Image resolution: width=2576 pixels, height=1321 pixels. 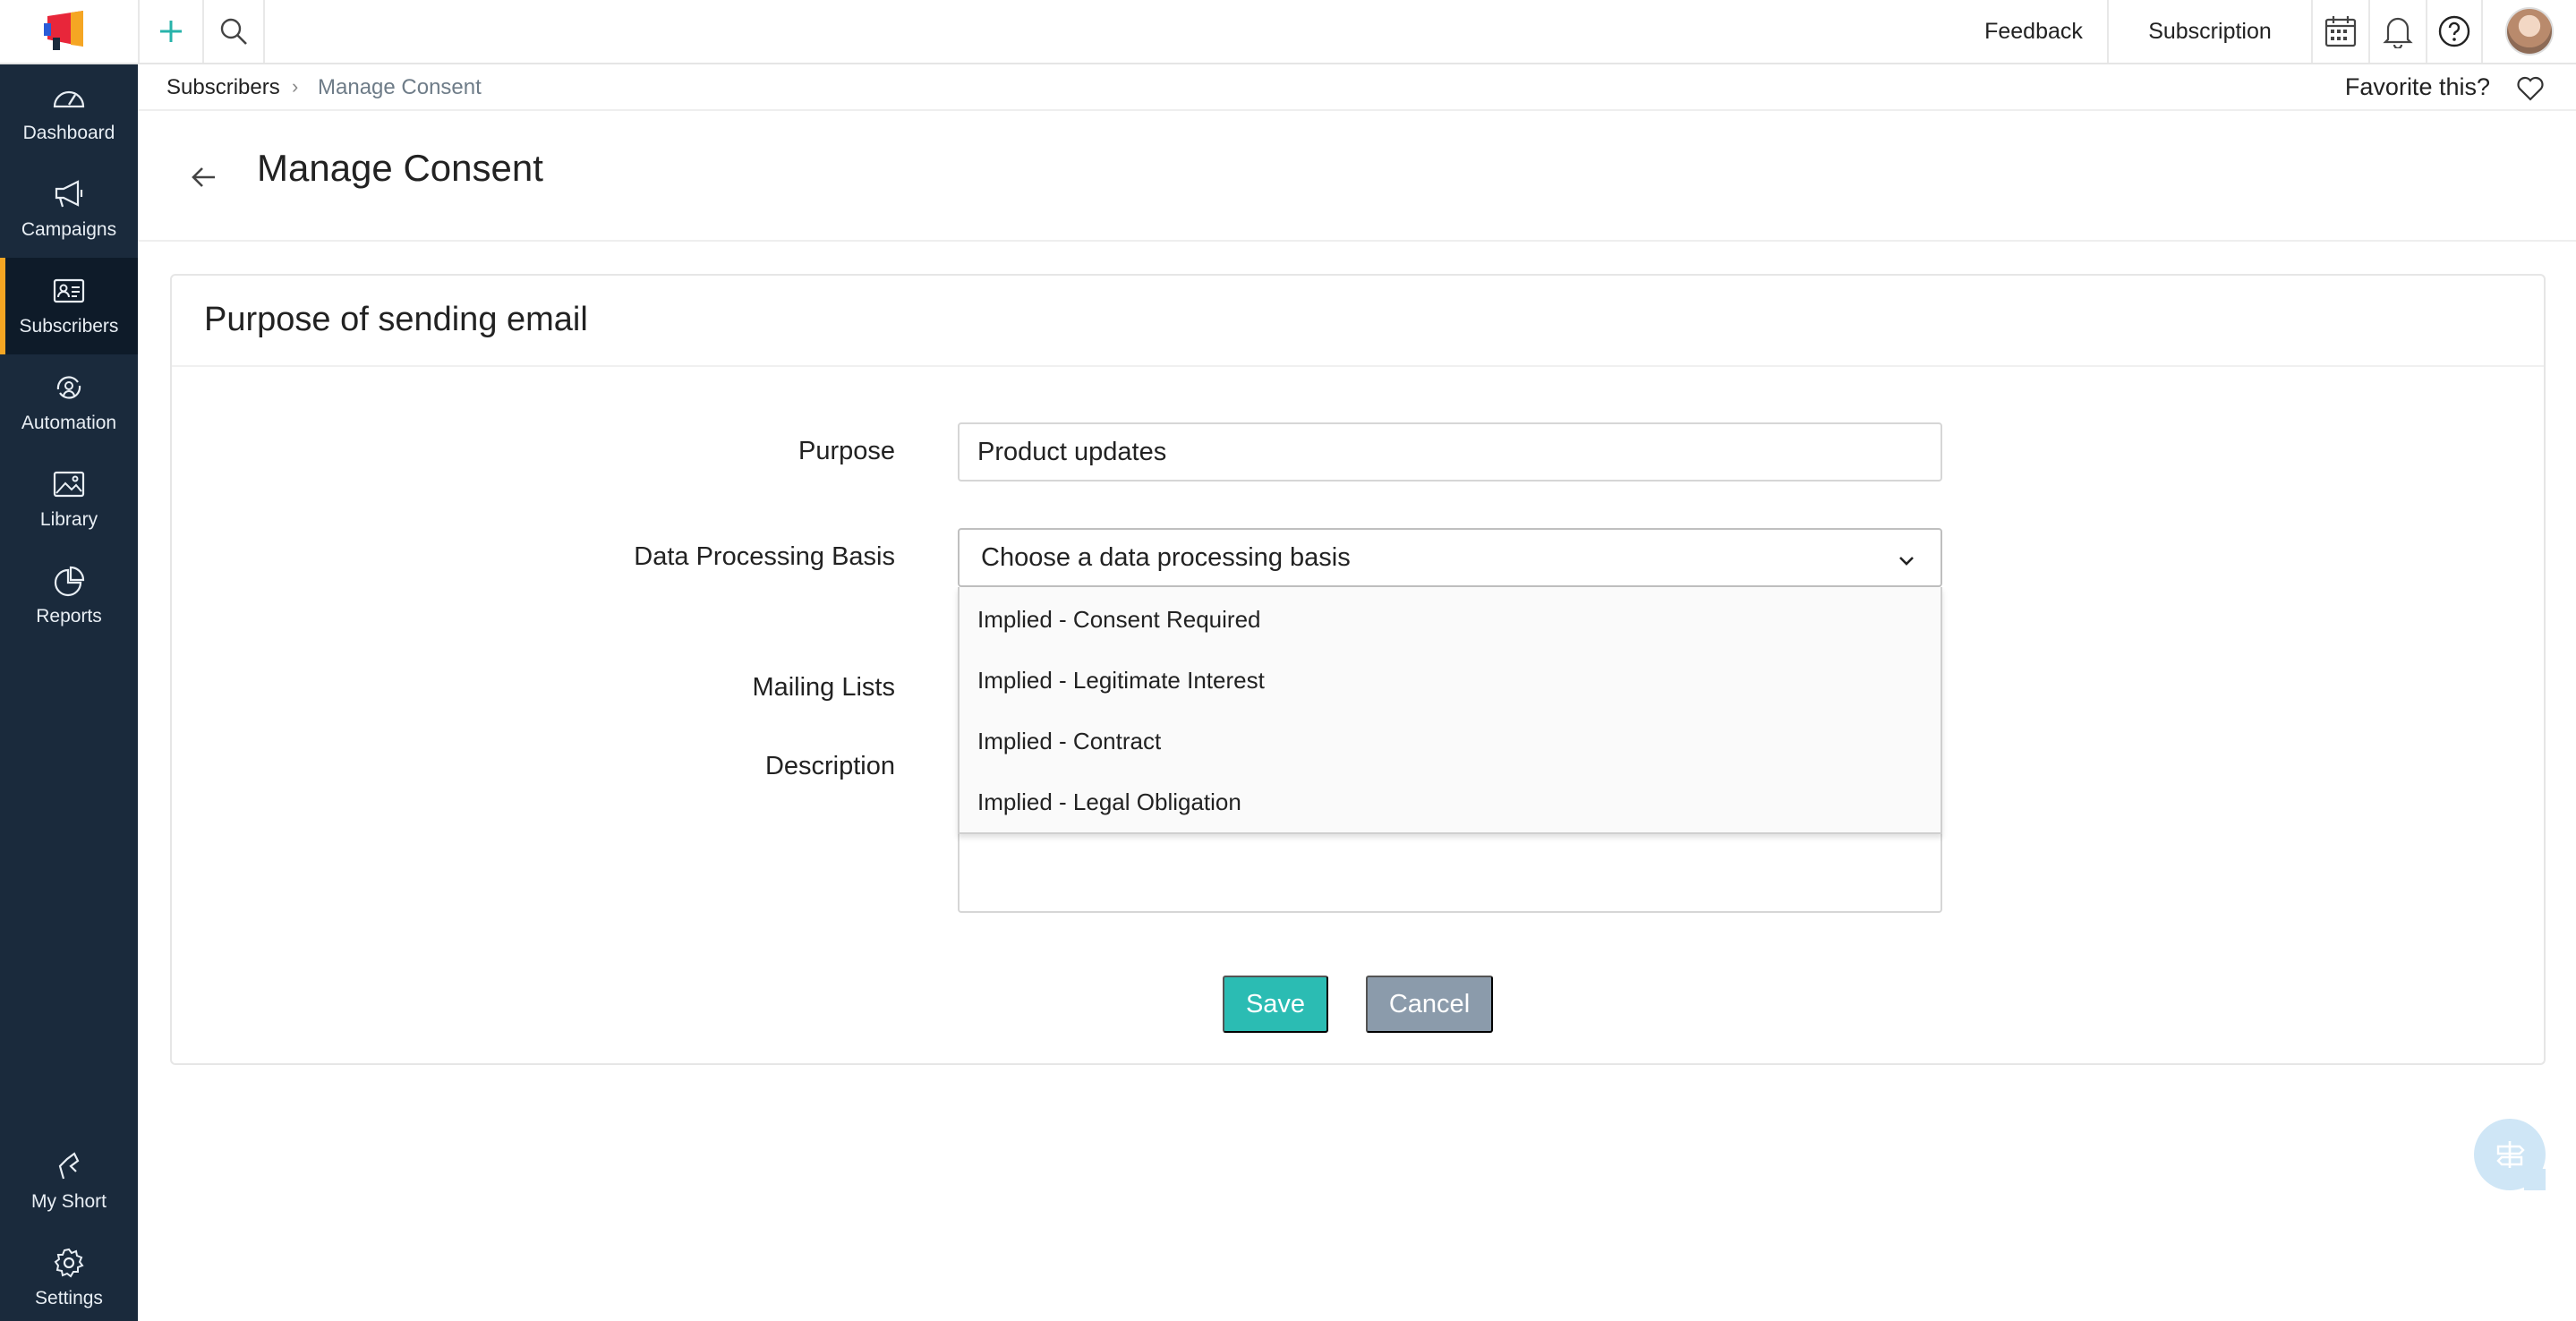 I want to click on page-header: Manage Consent, so click(x=1357, y=176).